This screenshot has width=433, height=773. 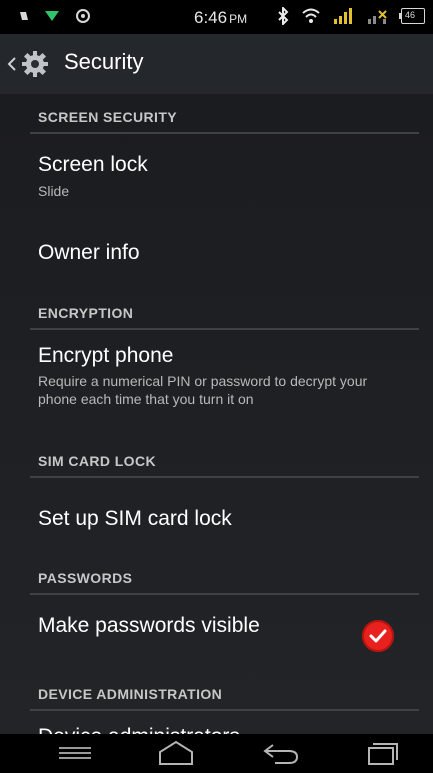 What do you see at coordinates (106, 355) in the screenshot?
I see `list-item-title: Encrypt phone` at bounding box center [106, 355].